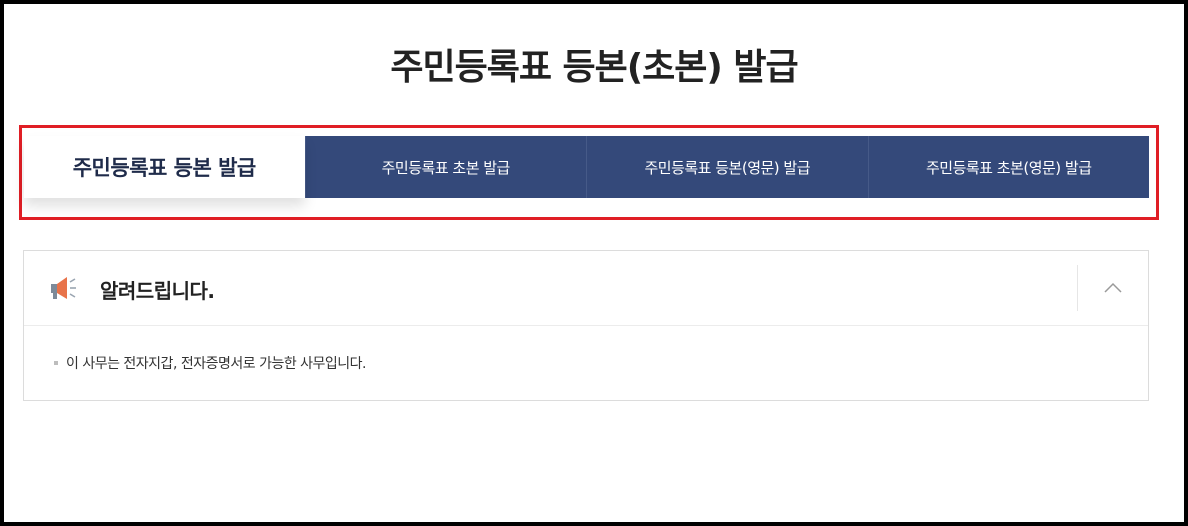 The image size is (1188, 526). Describe the element at coordinates (63, 288) in the screenshot. I see `megaphone-icon` at that location.